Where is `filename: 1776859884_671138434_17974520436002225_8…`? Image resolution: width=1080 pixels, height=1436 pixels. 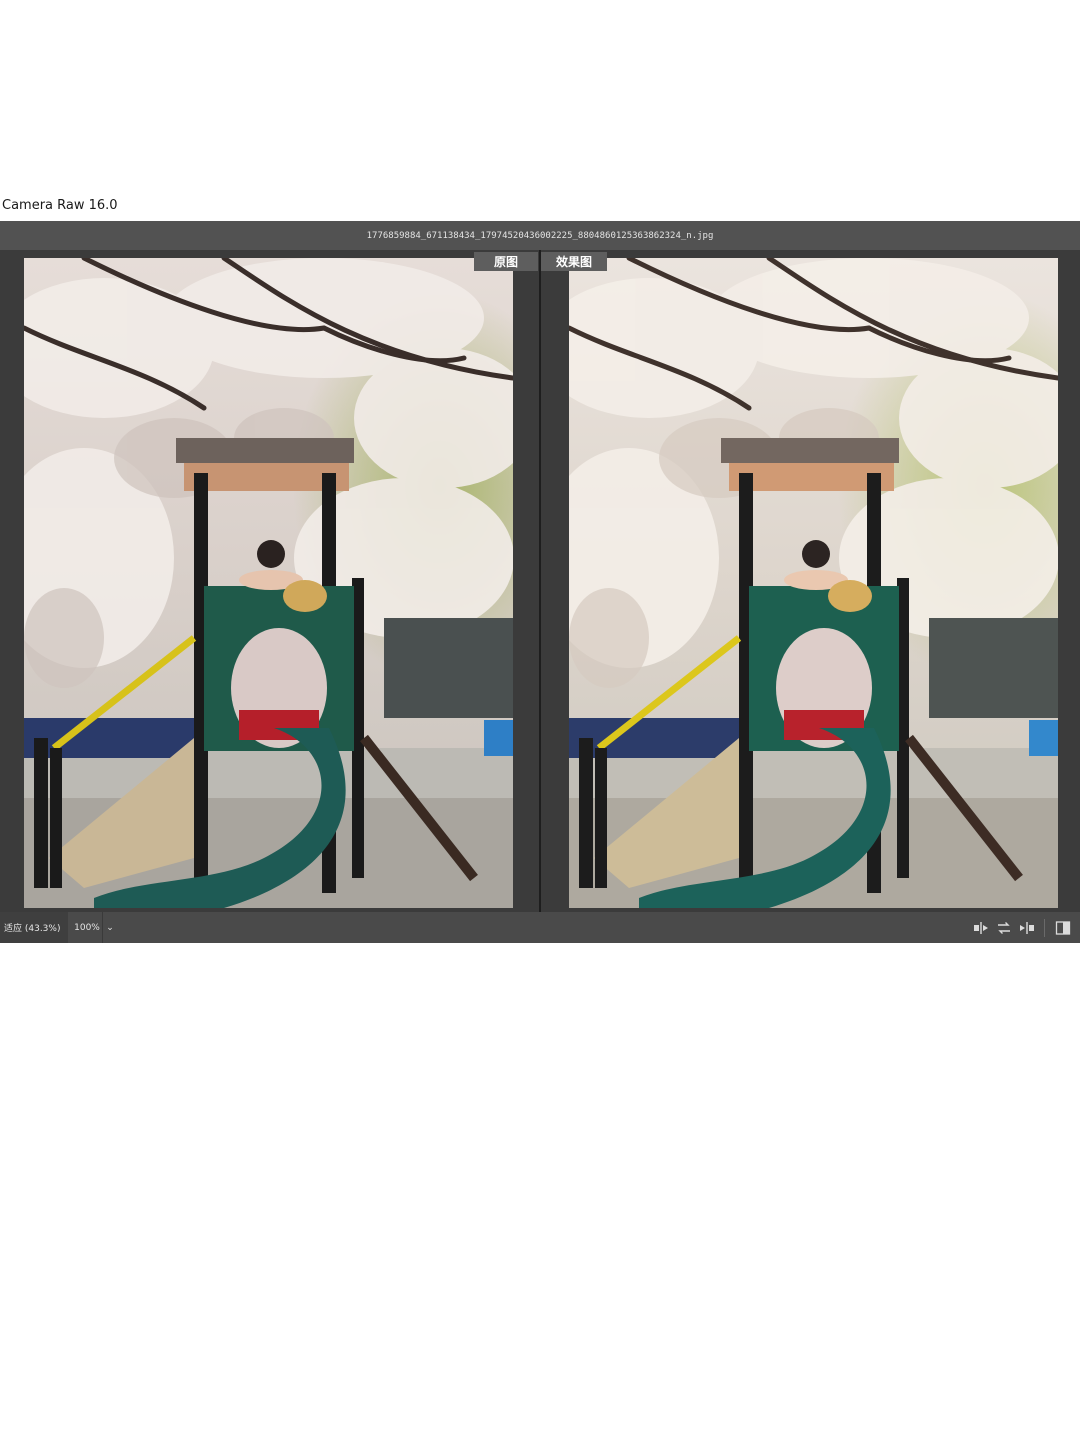 filename: 1776859884_671138434_17974520436002225_8… is located at coordinates (540, 235).